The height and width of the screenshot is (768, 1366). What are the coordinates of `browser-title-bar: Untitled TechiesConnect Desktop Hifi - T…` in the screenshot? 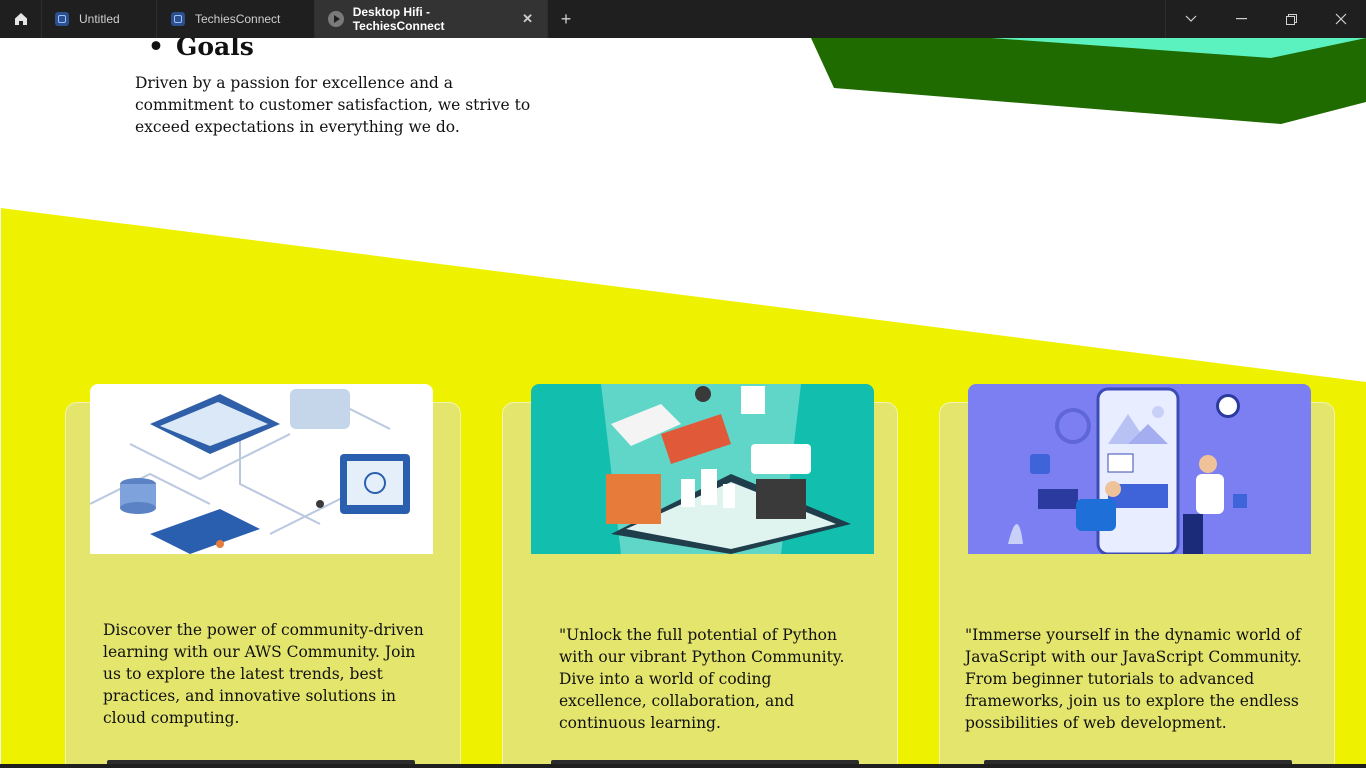 It's located at (683, 19).